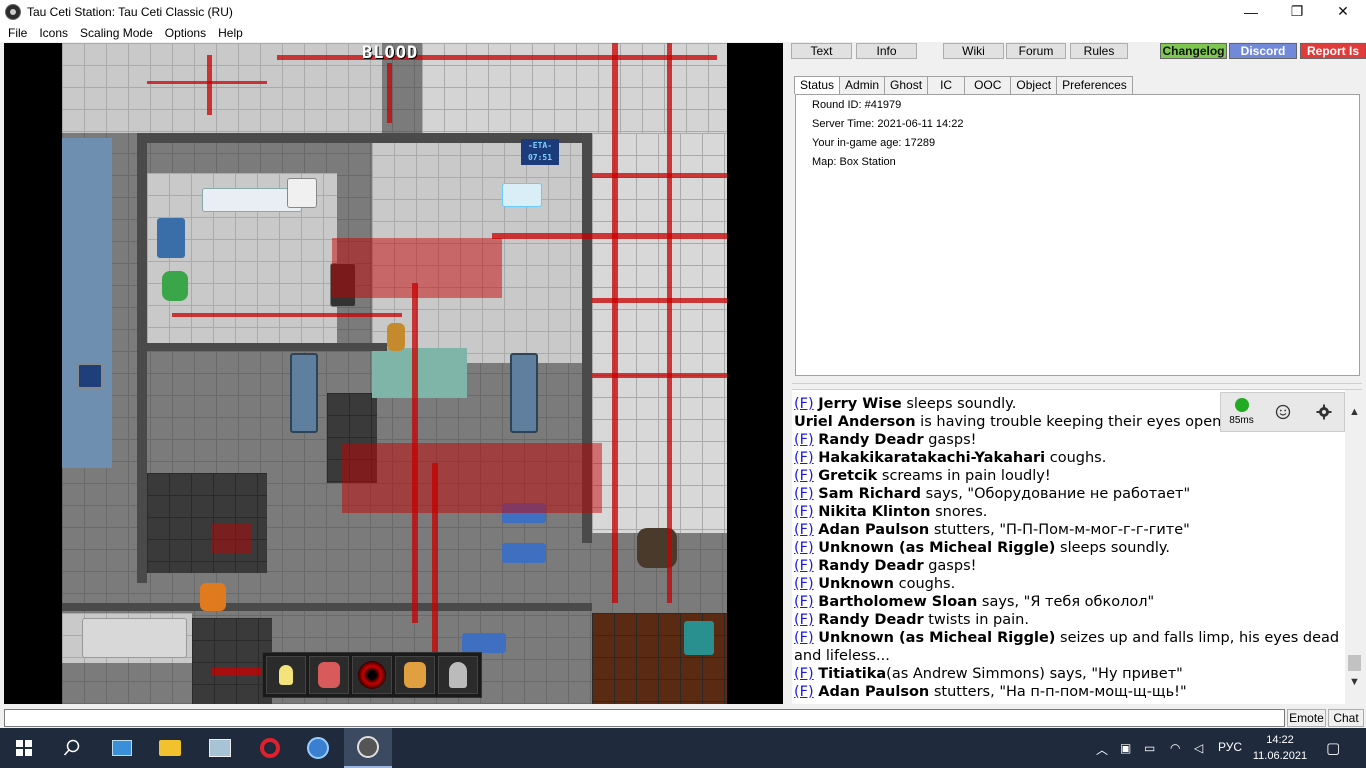 The width and height of the screenshot is (1366, 768). Describe the element at coordinates (973, 51) in the screenshot. I see `wiki-button: Wiki` at that location.